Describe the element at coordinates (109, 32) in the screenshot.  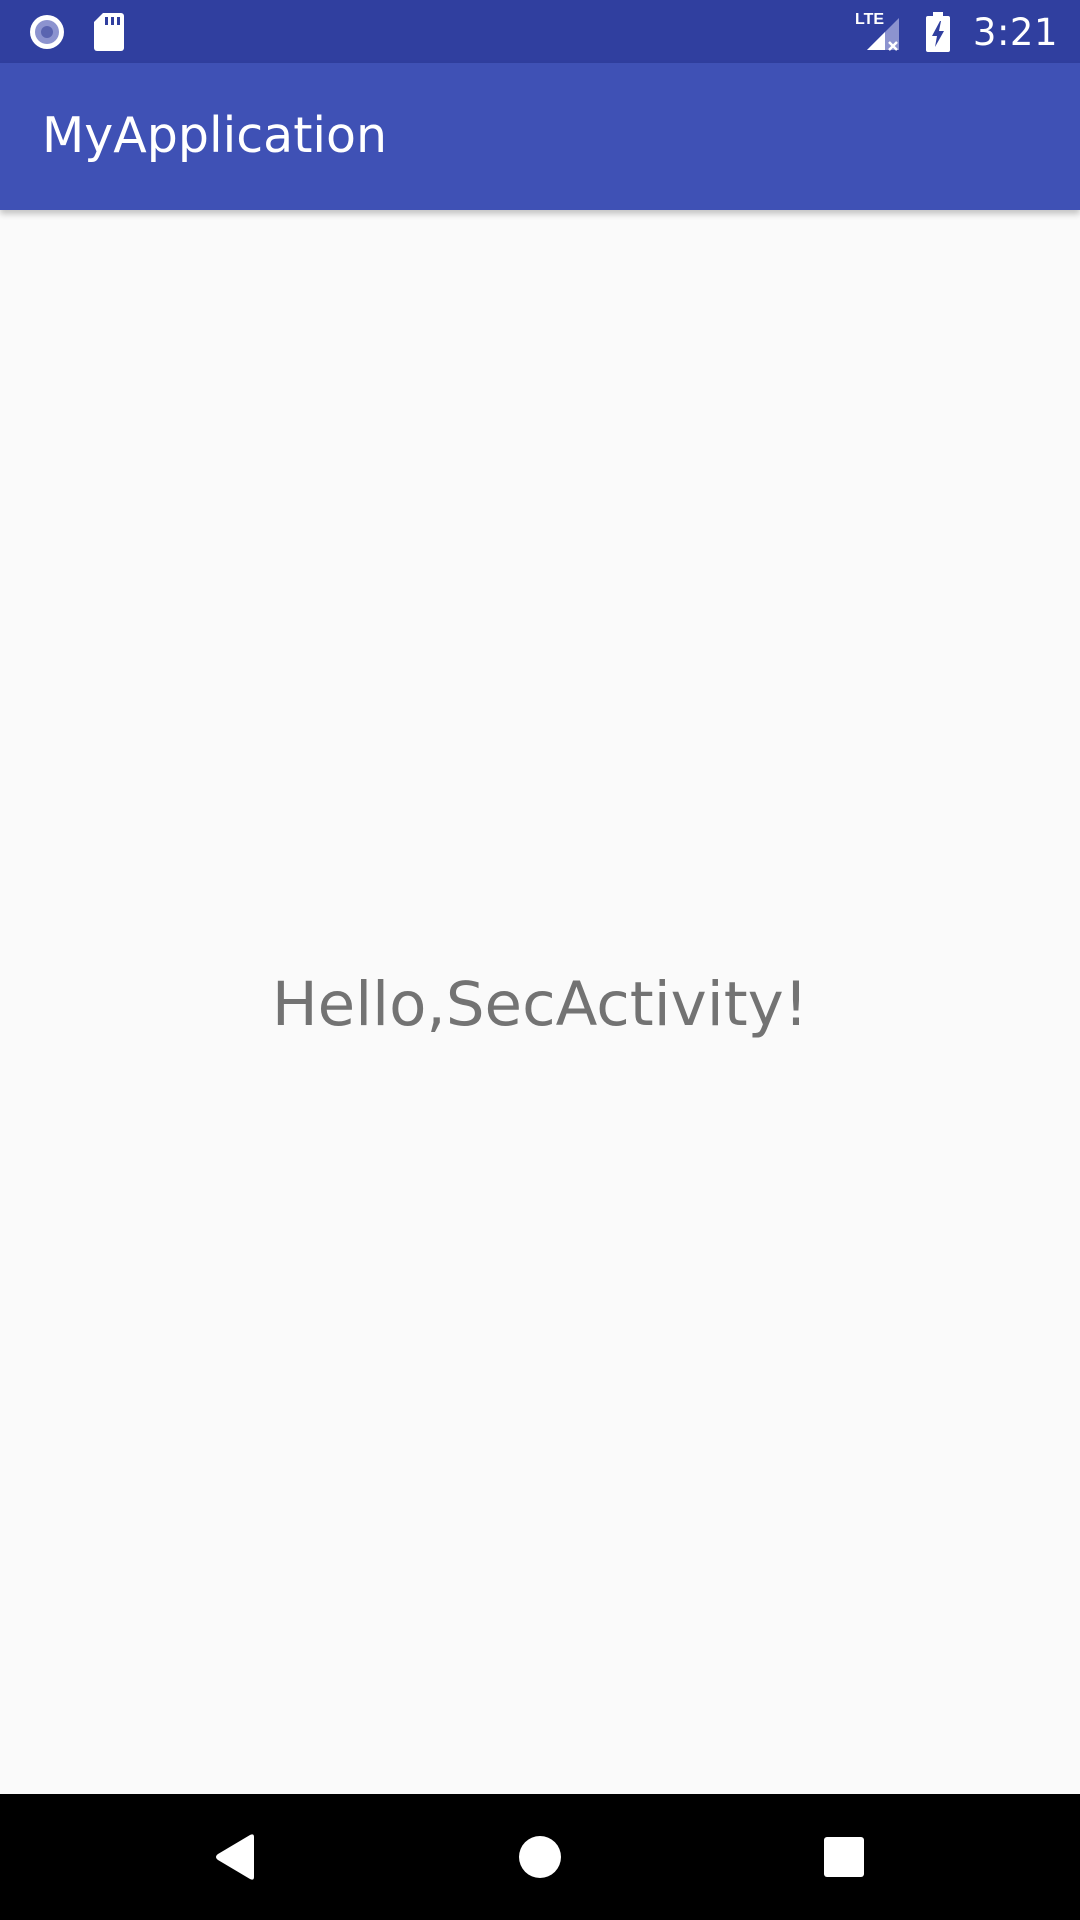
I see `sd-card-icon` at that location.